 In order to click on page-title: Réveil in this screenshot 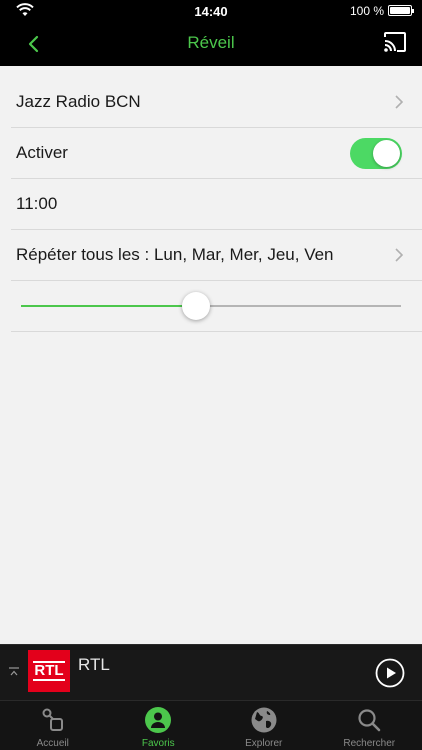, I will do `click(211, 42)`.